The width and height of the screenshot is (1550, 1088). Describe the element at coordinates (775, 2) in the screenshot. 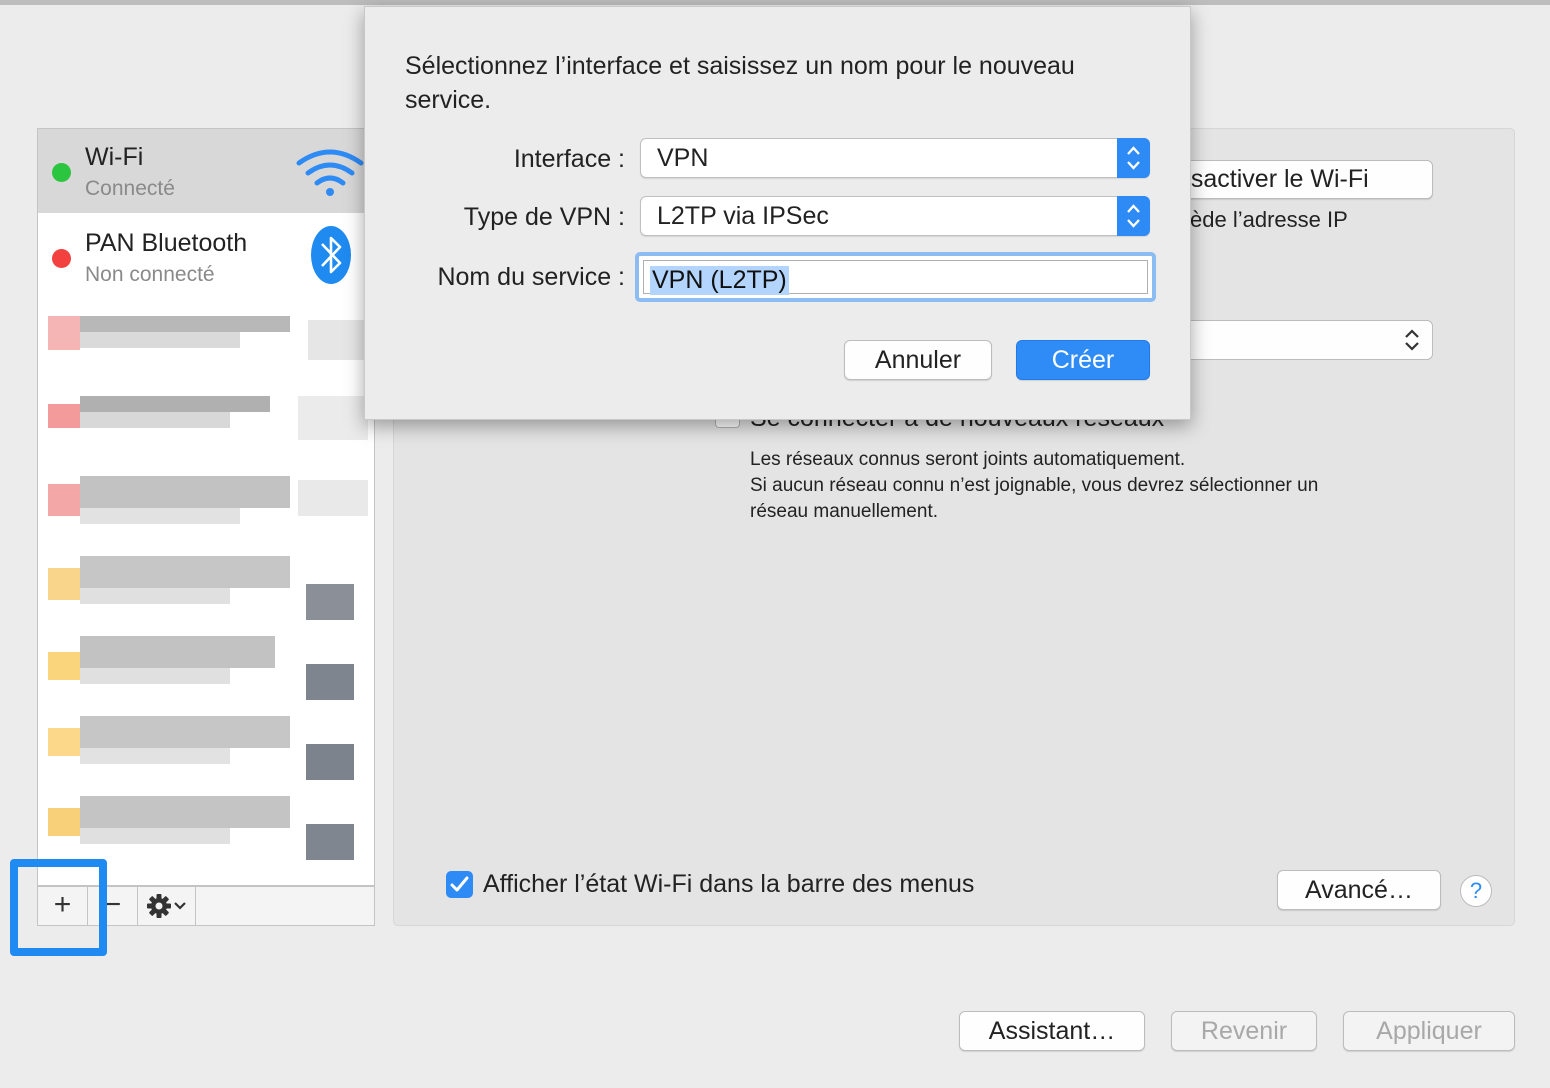

I see `window-top-border` at that location.